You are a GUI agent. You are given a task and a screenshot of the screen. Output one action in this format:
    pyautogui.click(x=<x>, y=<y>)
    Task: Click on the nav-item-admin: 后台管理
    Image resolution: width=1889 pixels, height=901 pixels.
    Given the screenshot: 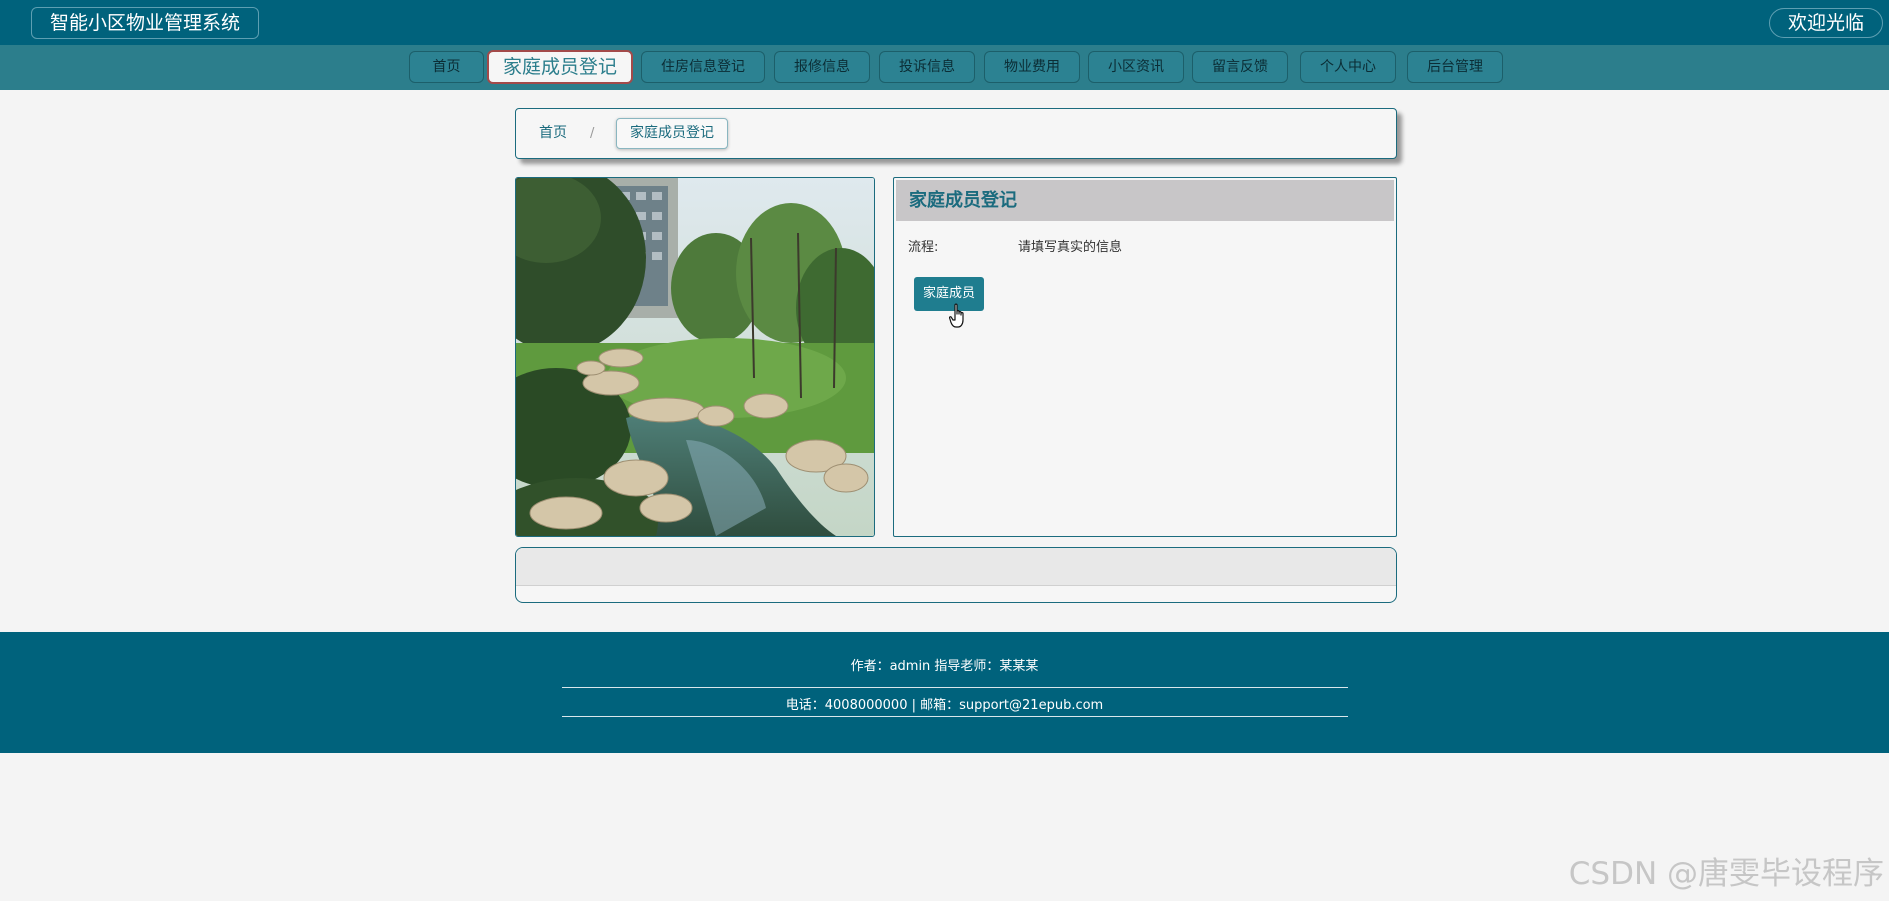 What is the action you would take?
    pyautogui.click(x=1455, y=67)
    